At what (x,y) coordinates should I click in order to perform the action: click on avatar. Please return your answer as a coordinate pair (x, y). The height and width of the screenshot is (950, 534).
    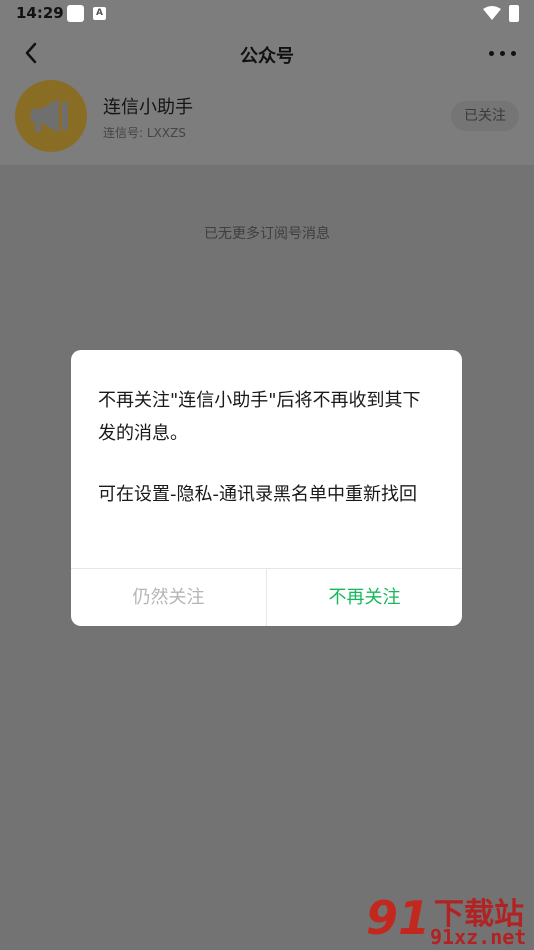
    Looking at the image, I should click on (51, 116).